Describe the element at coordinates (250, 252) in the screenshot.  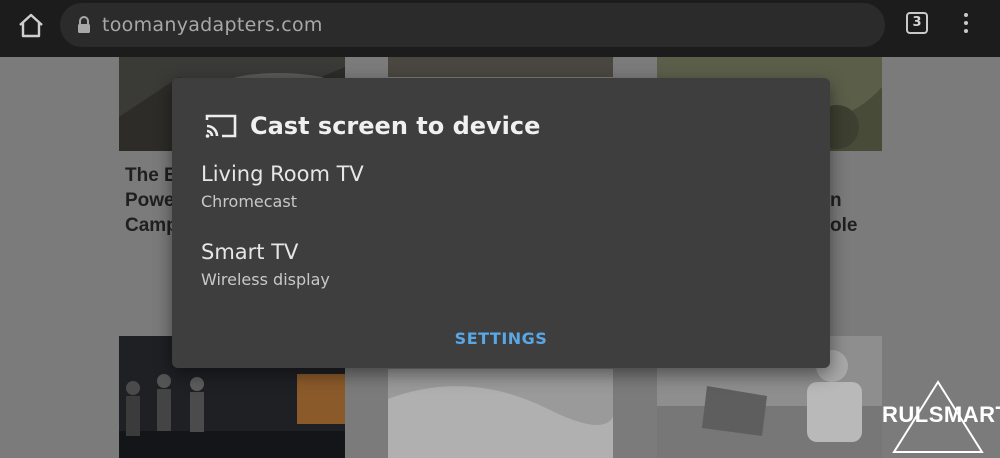
I see `device-name: Smart TV` at that location.